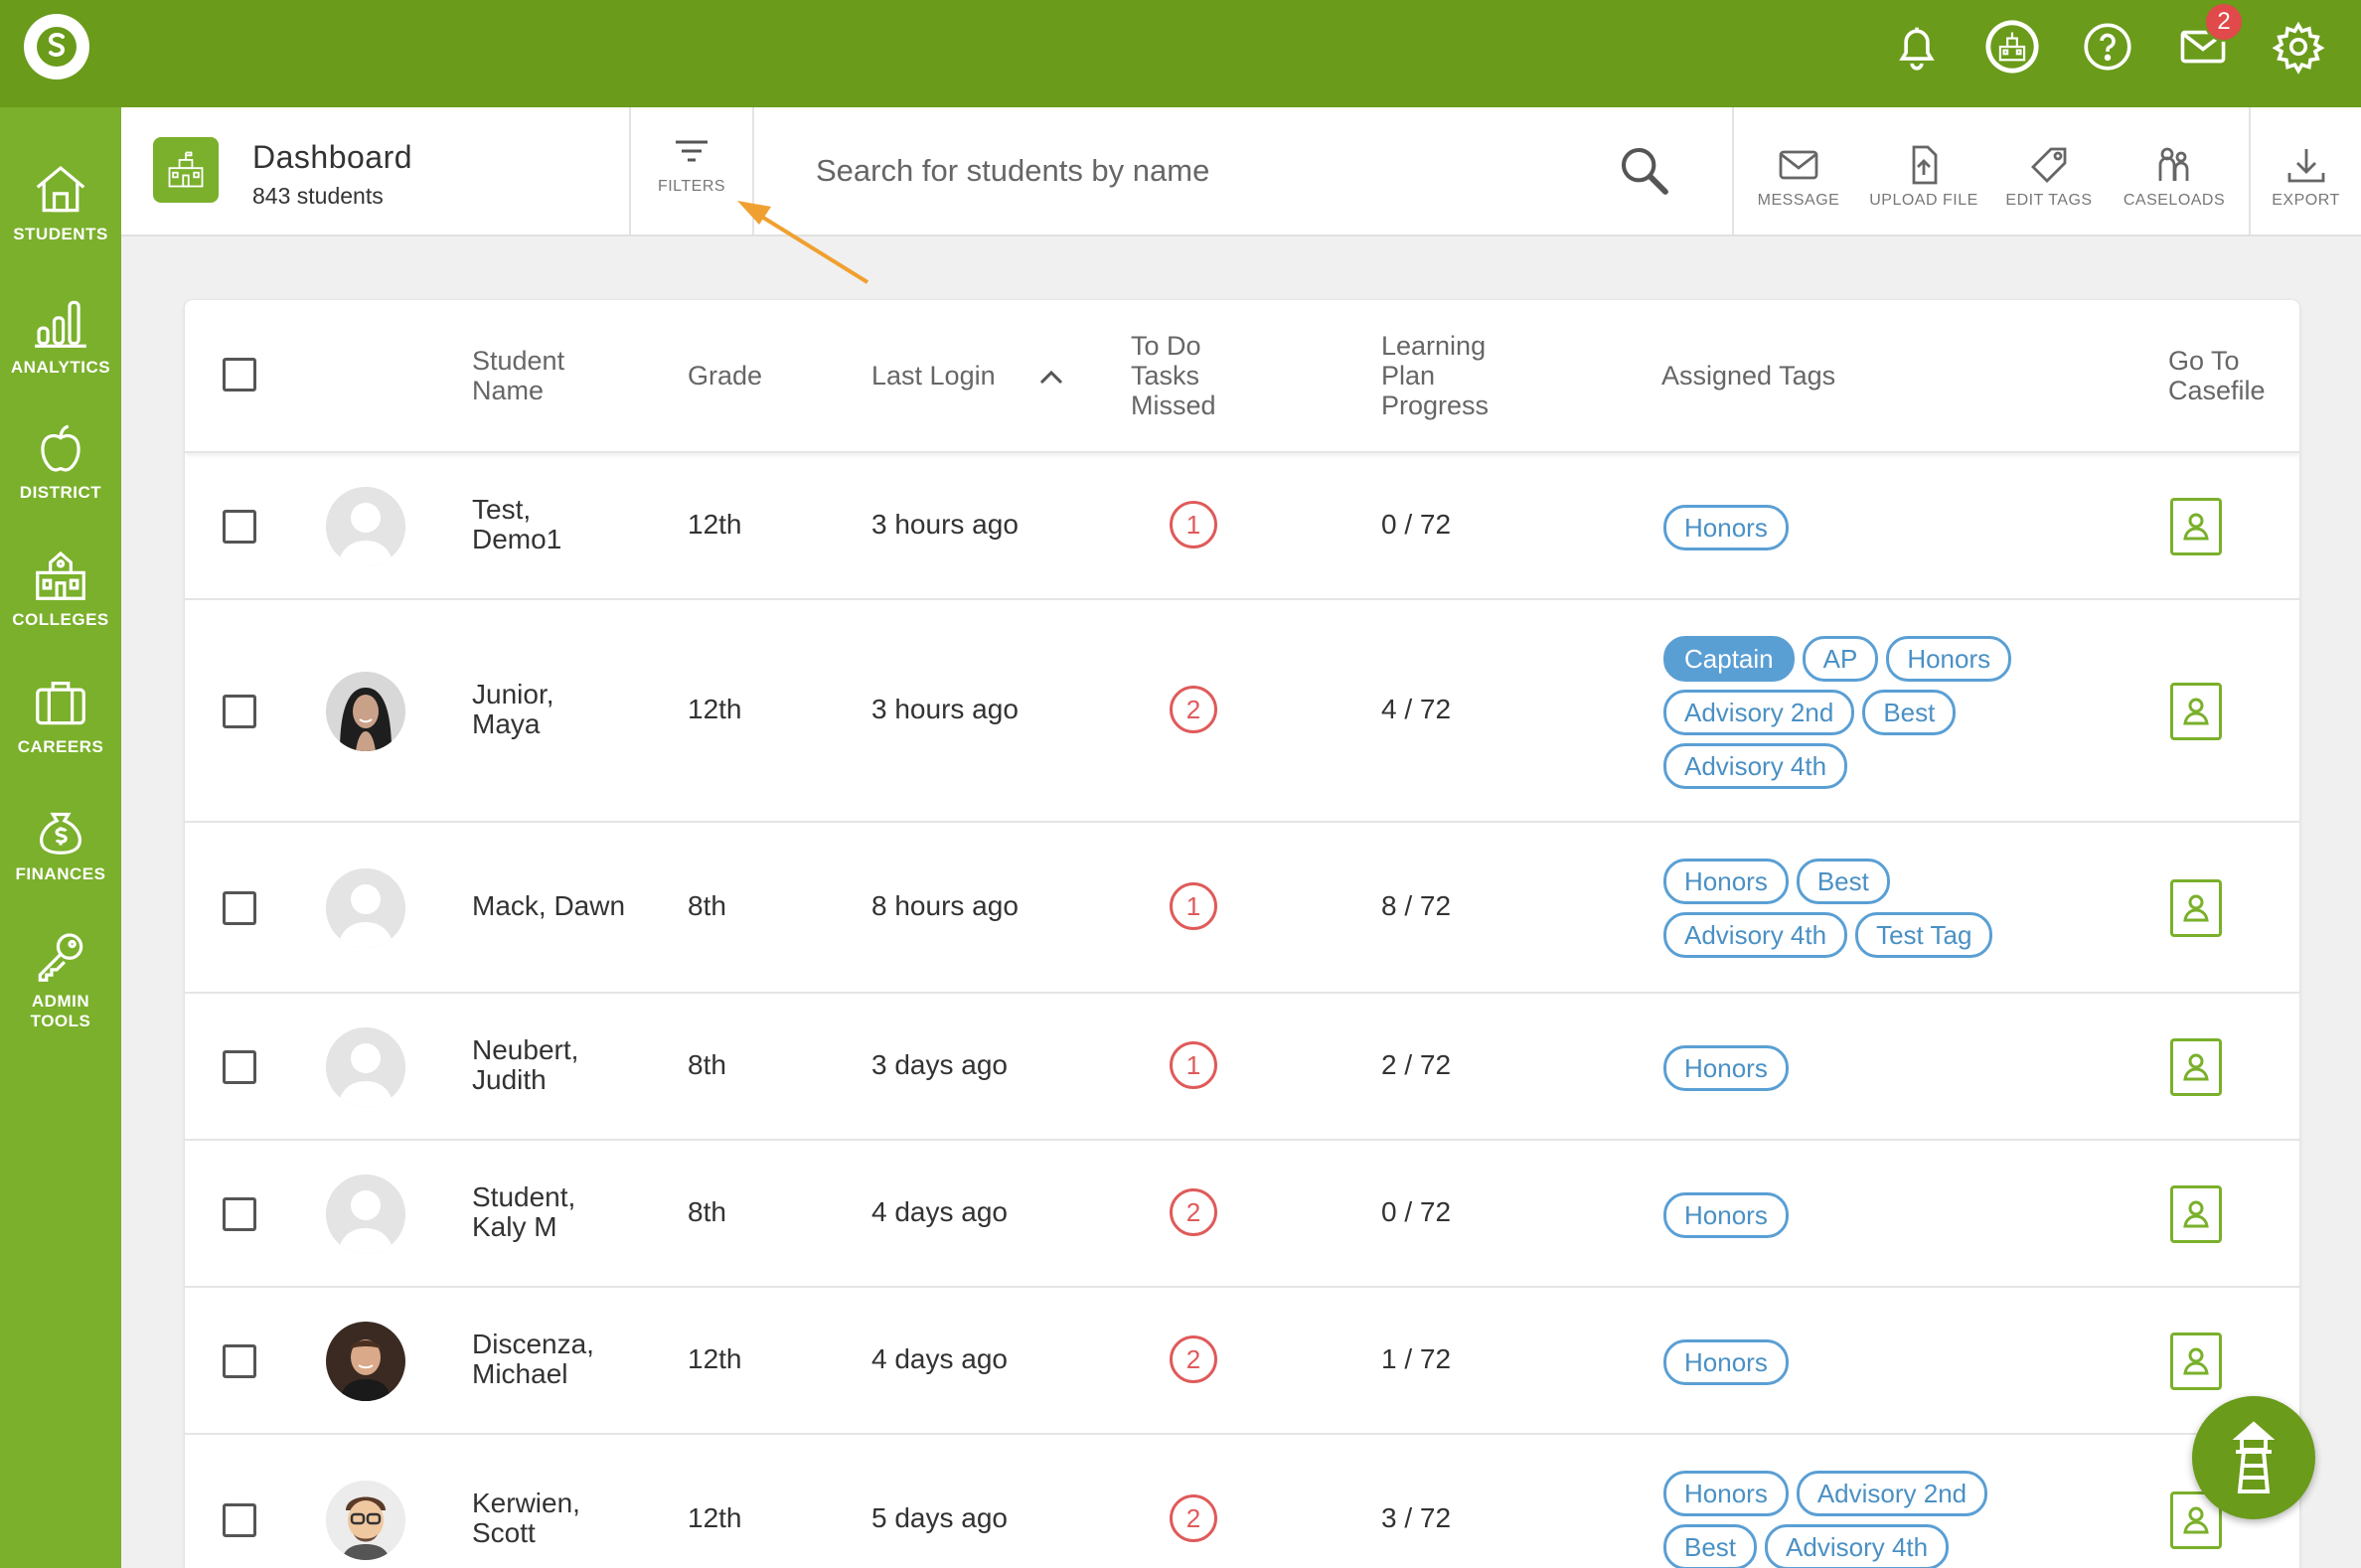 The height and width of the screenshot is (1568, 2361). I want to click on column-header-learning-plan: Learning Plan Progress, so click(1435, 376).